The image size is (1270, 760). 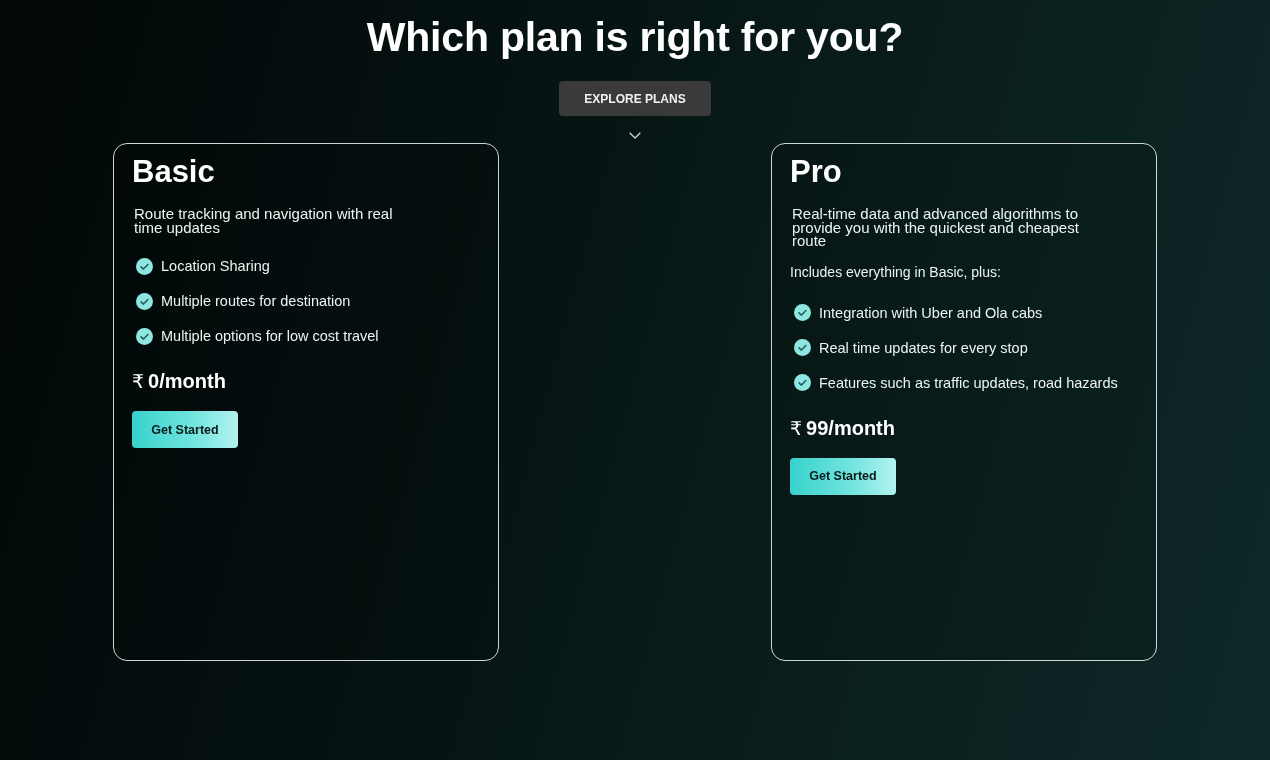 I want to click on plan-description: Real-time data and advanced algorithms to provide you with the quickest and cheapest route, so click(x=935, y=227).